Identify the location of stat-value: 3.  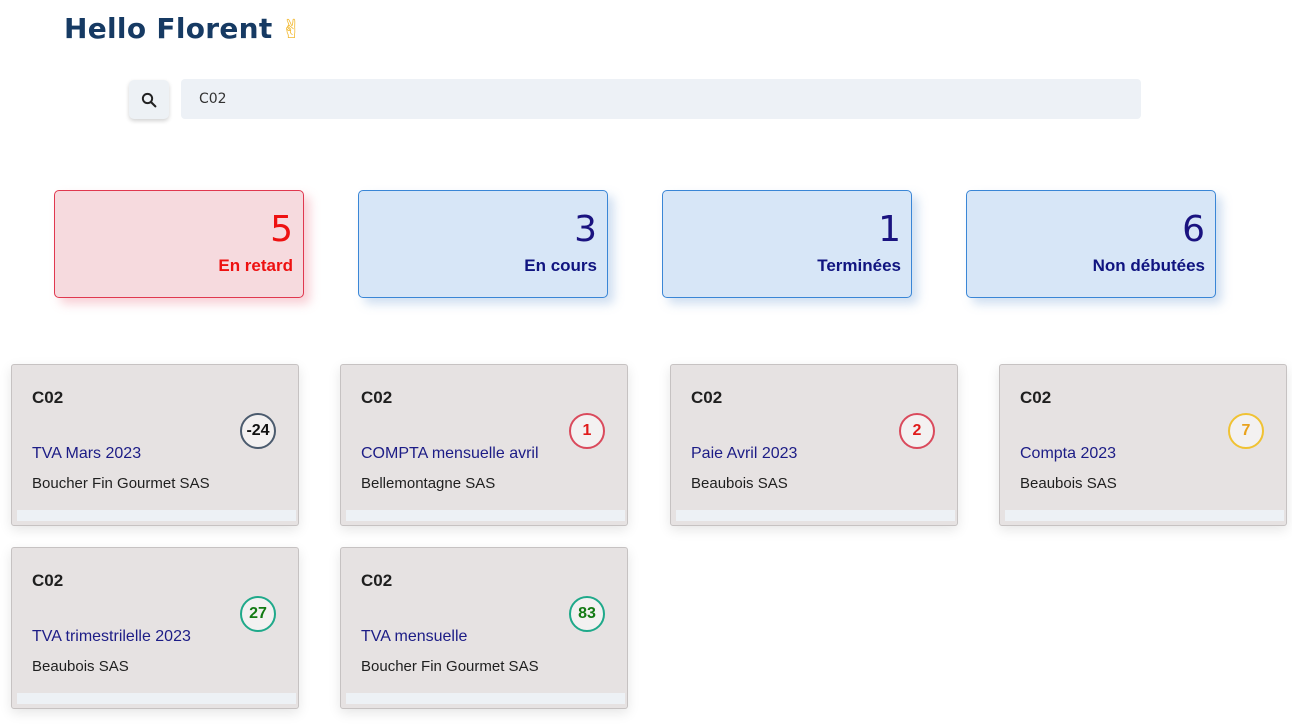
(585, 229).